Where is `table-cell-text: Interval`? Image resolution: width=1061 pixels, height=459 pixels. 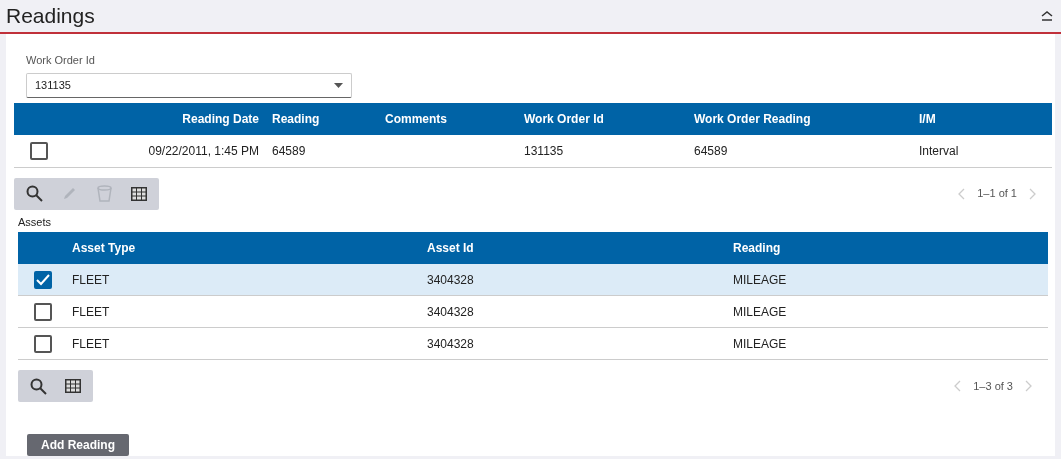 table-cell-text: Interval is located at coordinates (939, 151).